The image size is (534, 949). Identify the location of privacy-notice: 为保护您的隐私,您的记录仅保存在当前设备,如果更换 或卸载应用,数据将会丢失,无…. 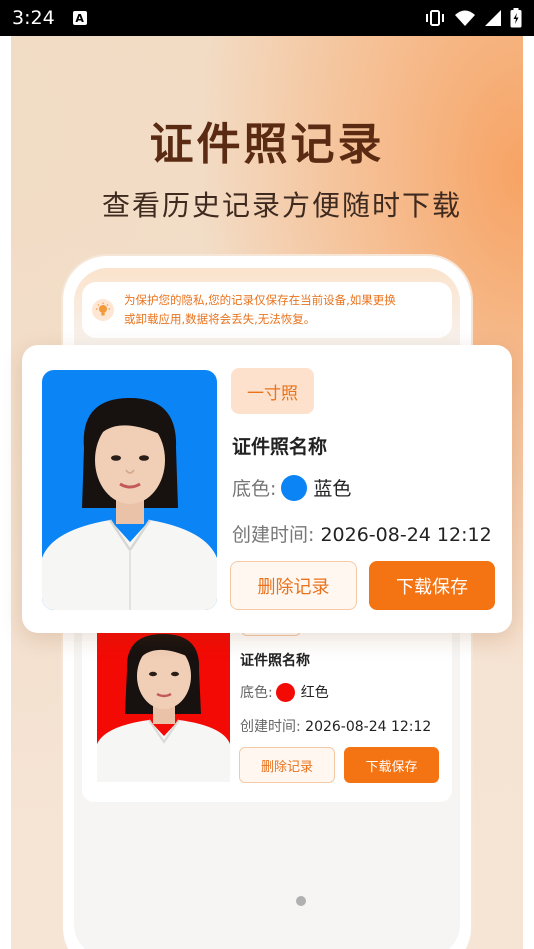
(267, 310).